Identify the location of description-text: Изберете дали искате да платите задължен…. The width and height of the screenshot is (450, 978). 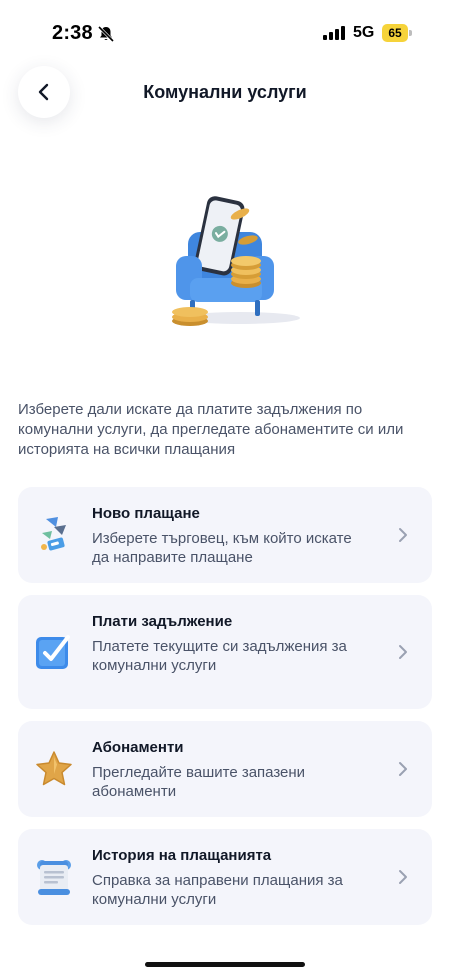
(211, 429).